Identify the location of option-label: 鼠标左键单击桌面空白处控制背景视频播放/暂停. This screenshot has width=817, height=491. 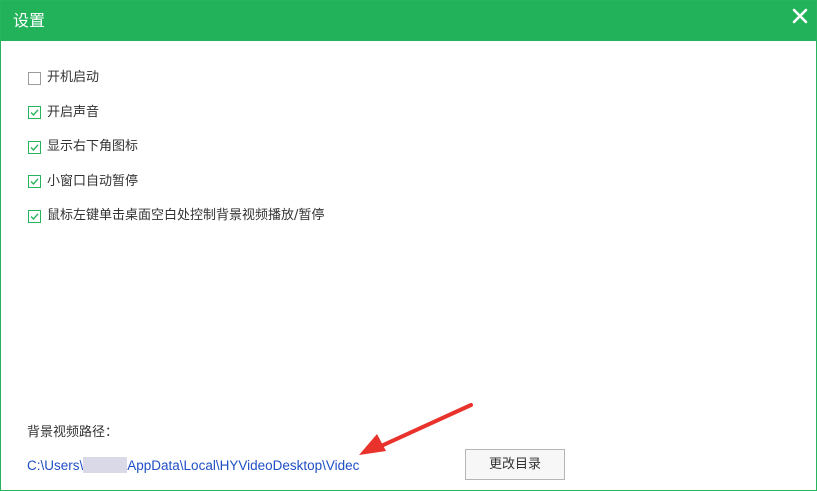
(186, 215).